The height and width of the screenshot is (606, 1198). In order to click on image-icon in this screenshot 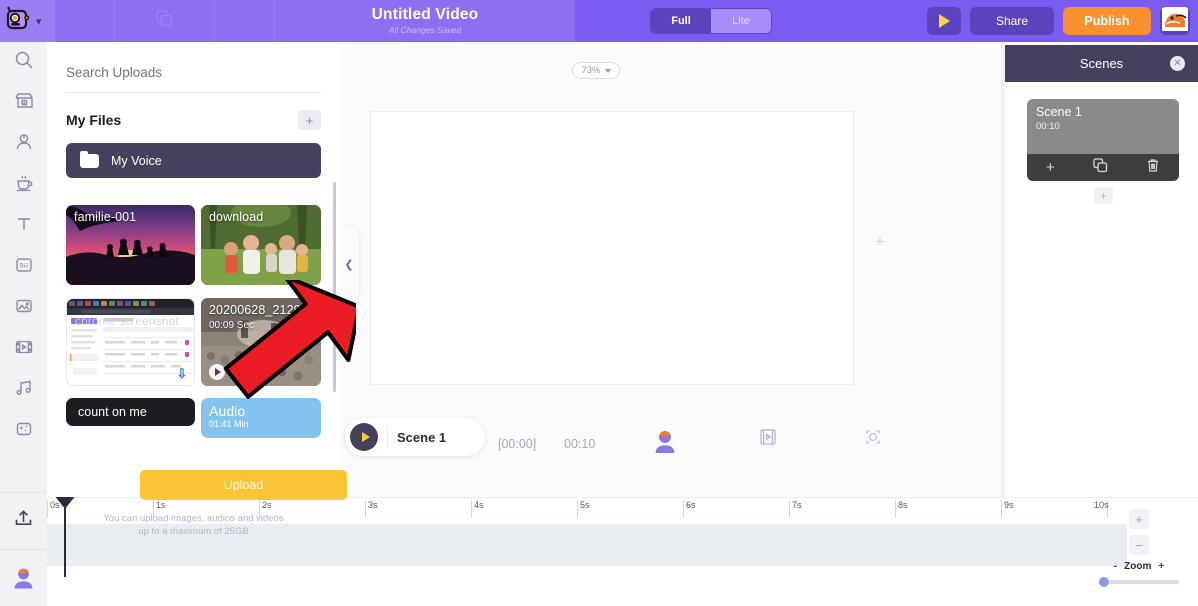, I will do `click(24, 308)`.